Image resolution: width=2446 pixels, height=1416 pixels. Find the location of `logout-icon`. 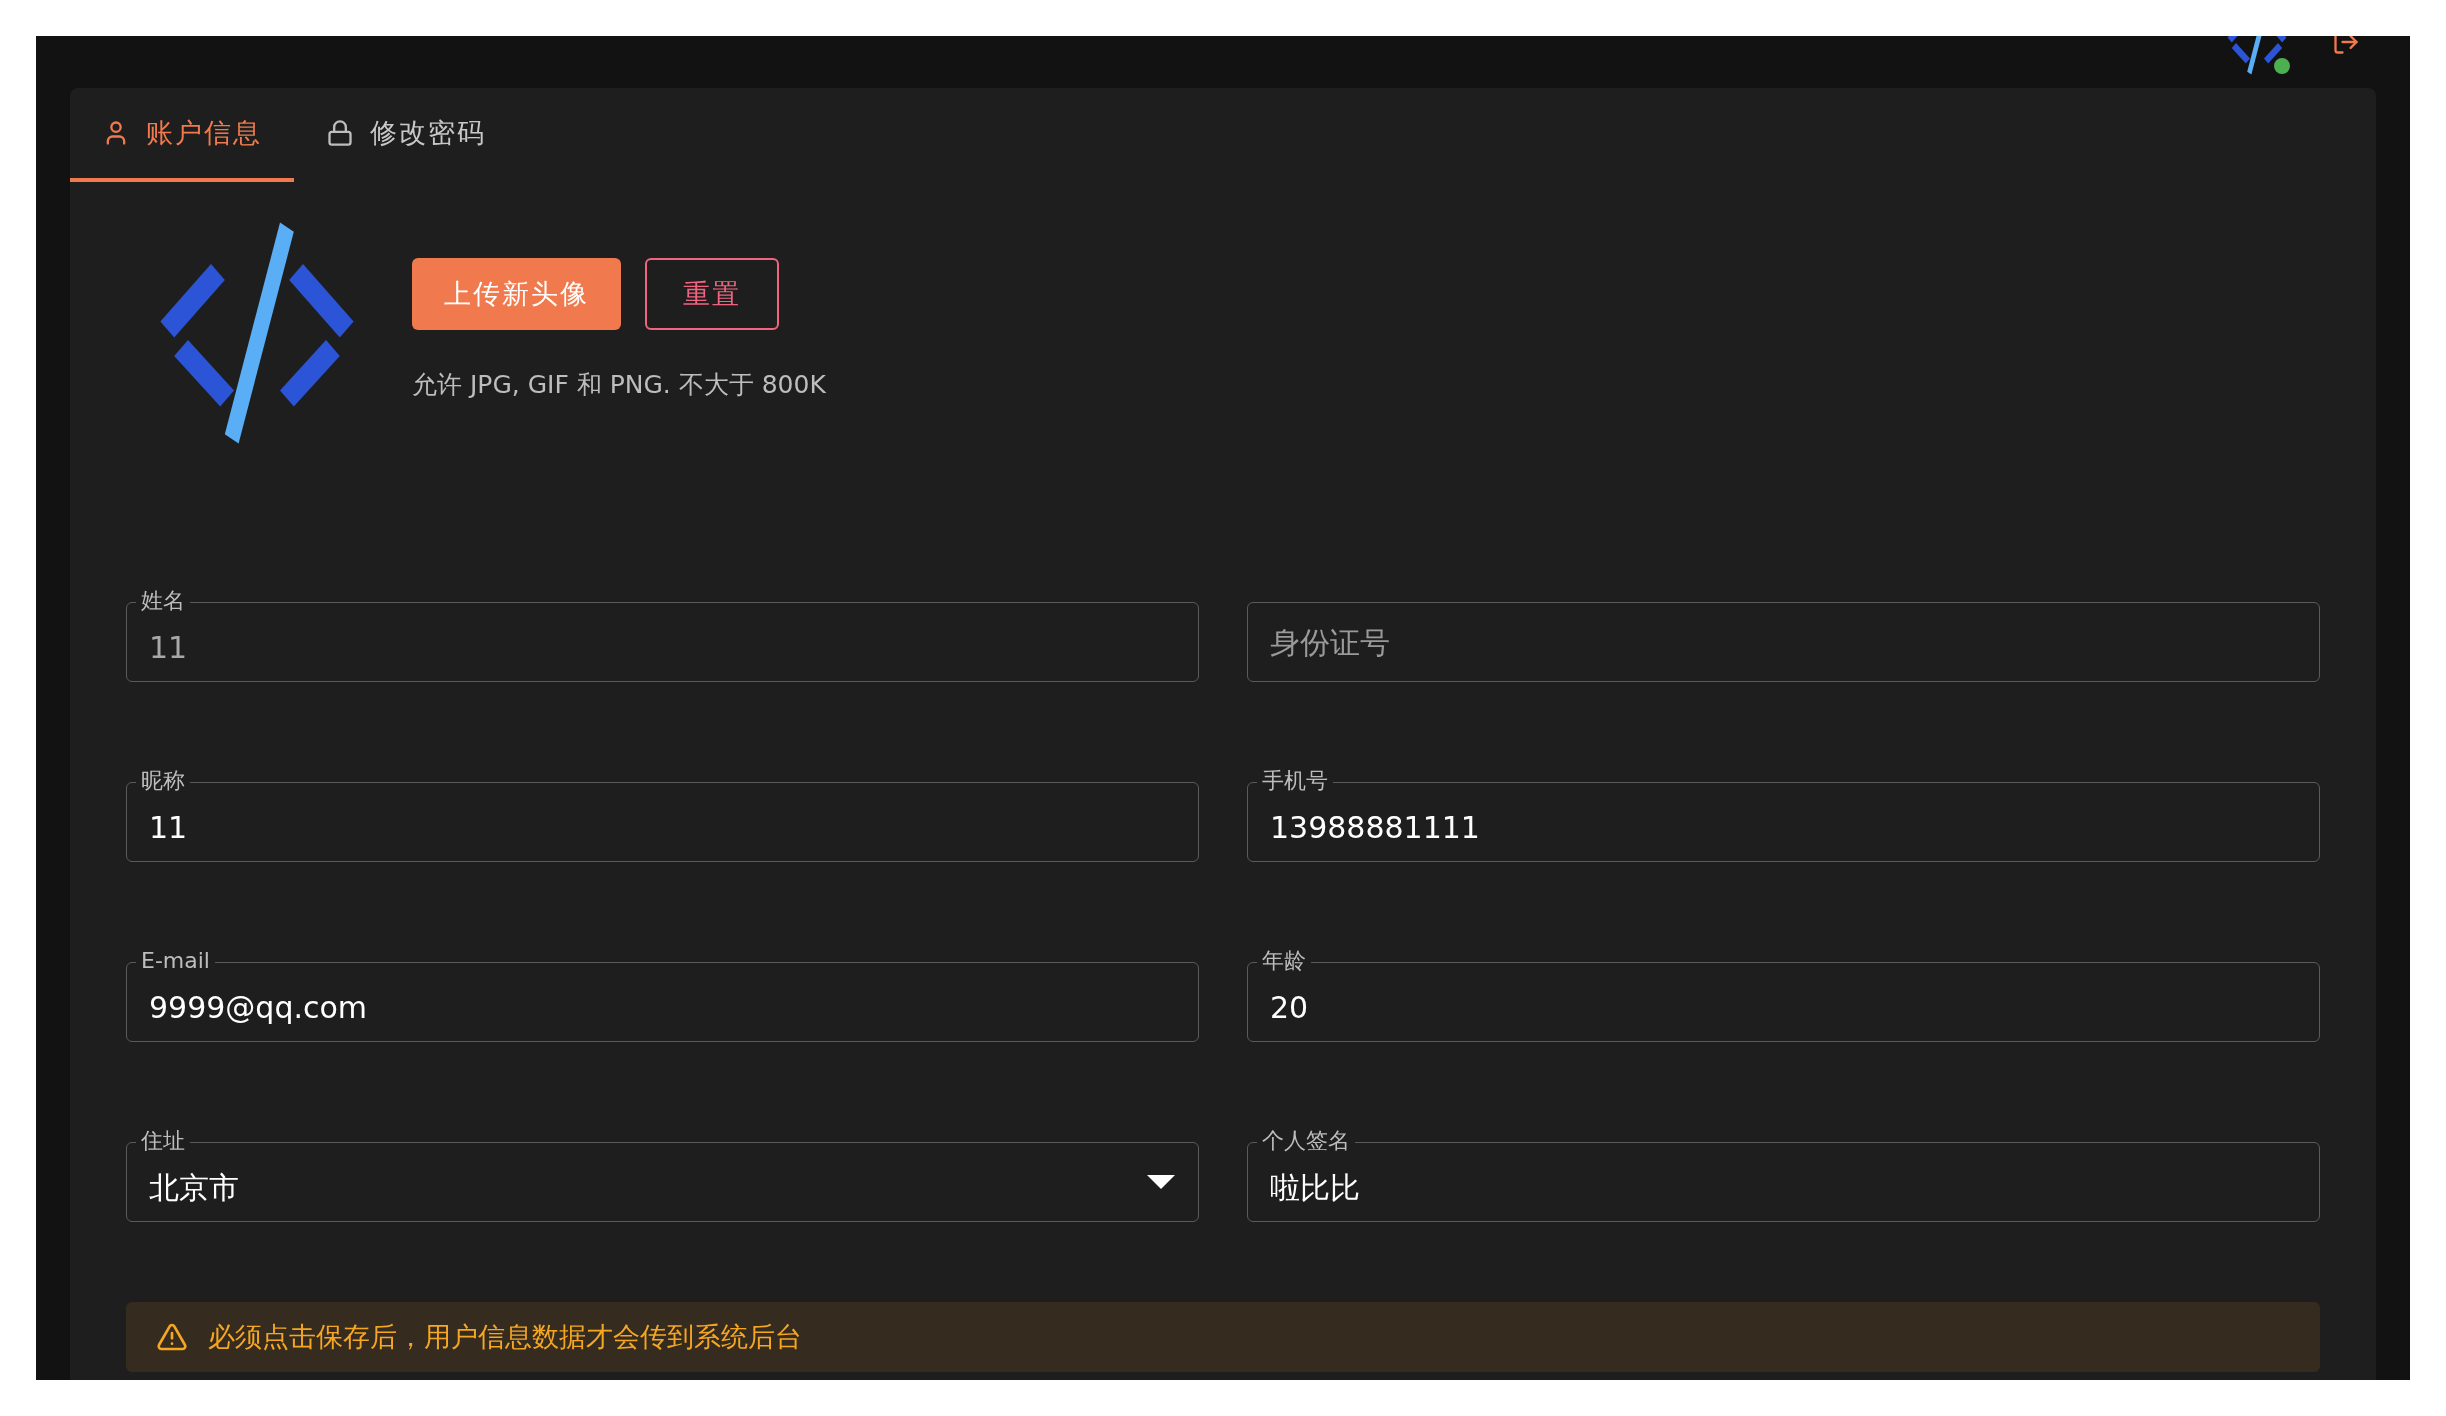

logout-icon is located at coordinates (2346, 46).